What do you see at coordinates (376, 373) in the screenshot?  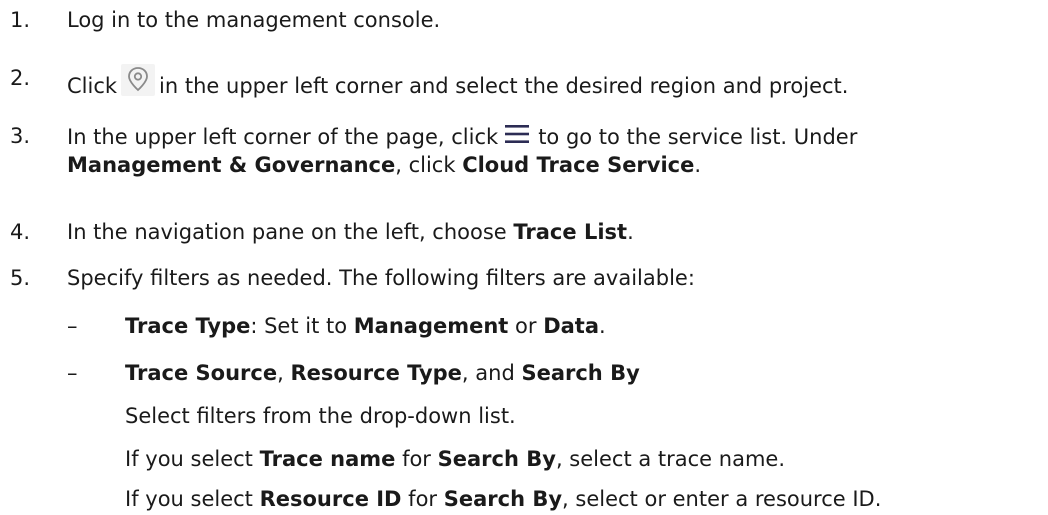 I see `filter-name: Resource Type` at bounding box center [376, 373].